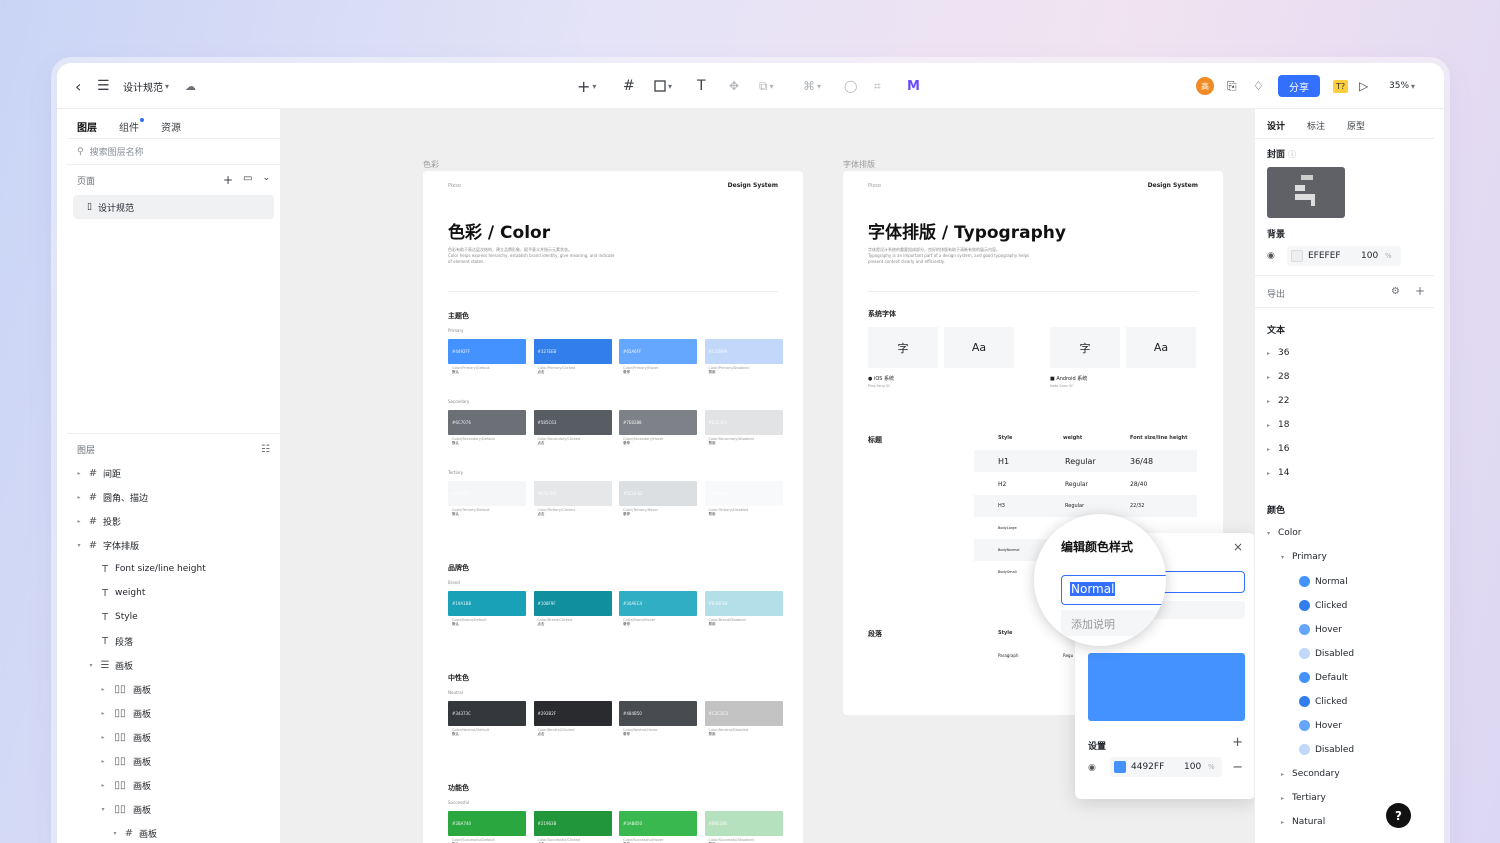 The image size is (1500, 843). What do you see at coordinates (103, 86) in the screenshot?
I see `menu-icon: ☰` at bounding box center [103, 86].